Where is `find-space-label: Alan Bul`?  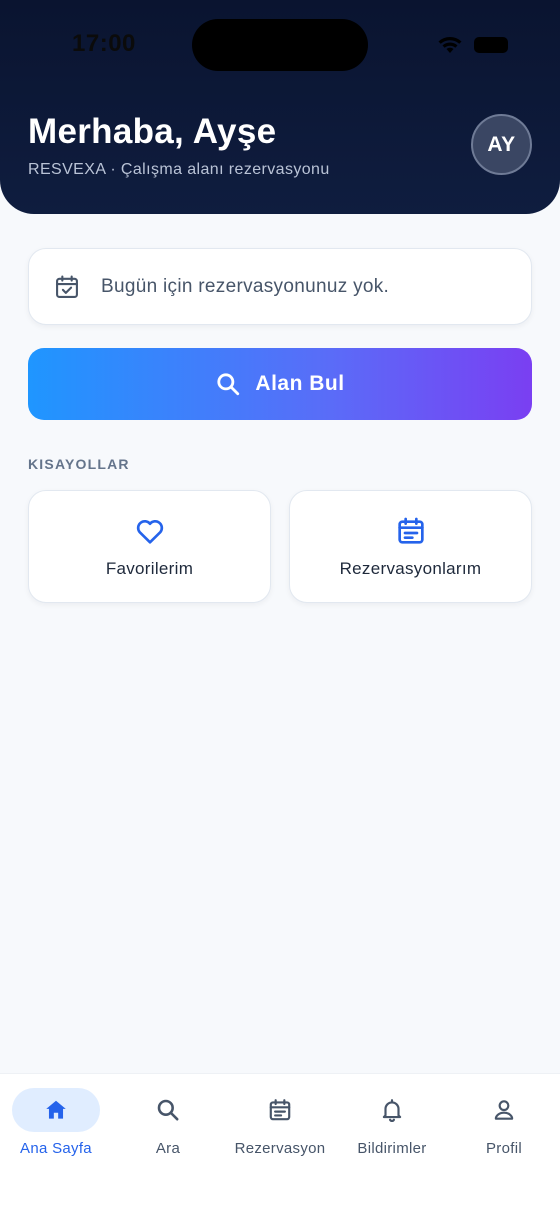 find-space-label: Alan Bul is located at coordinates (300, 383).